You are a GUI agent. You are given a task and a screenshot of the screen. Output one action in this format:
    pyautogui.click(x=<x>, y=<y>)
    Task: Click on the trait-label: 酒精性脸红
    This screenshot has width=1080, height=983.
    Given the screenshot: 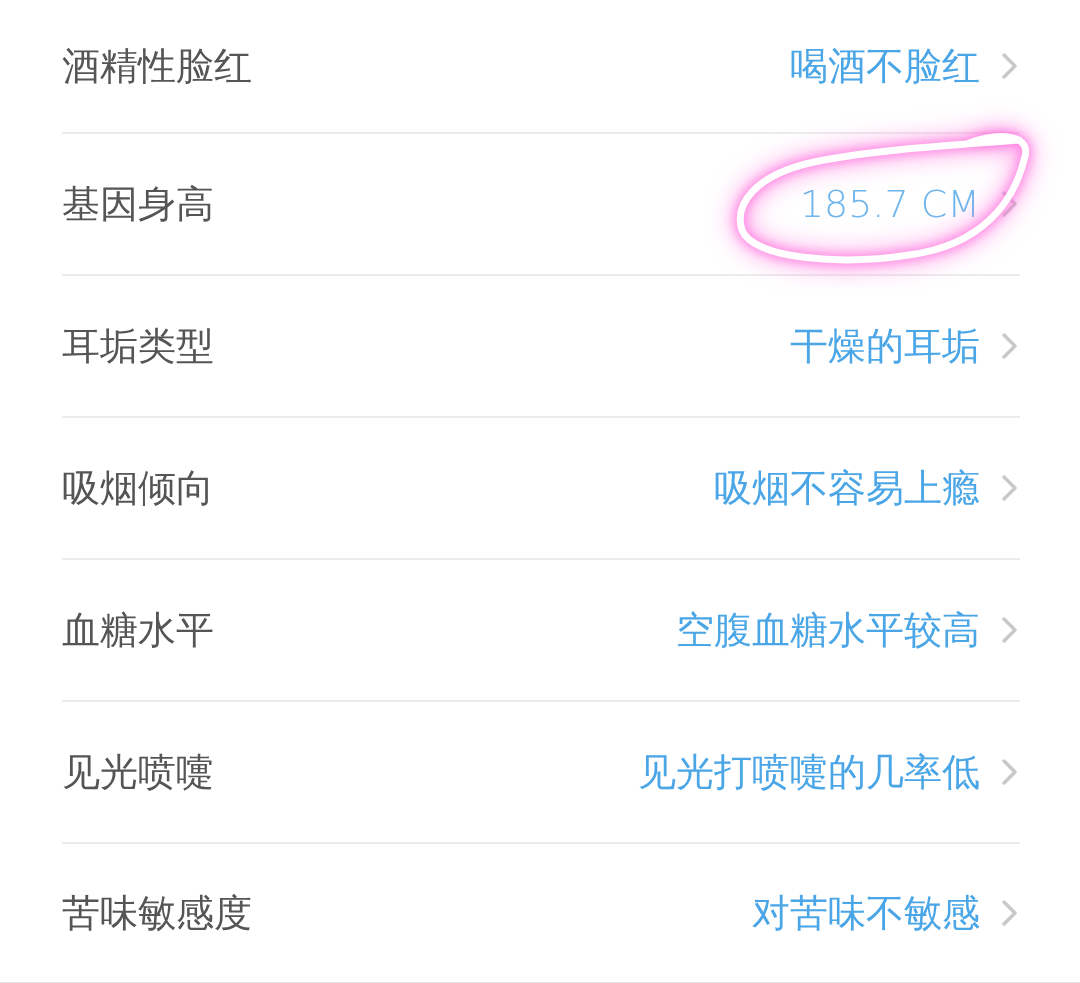 What is the action you would take?
    pyautogui.click(x=157, y=66)
    